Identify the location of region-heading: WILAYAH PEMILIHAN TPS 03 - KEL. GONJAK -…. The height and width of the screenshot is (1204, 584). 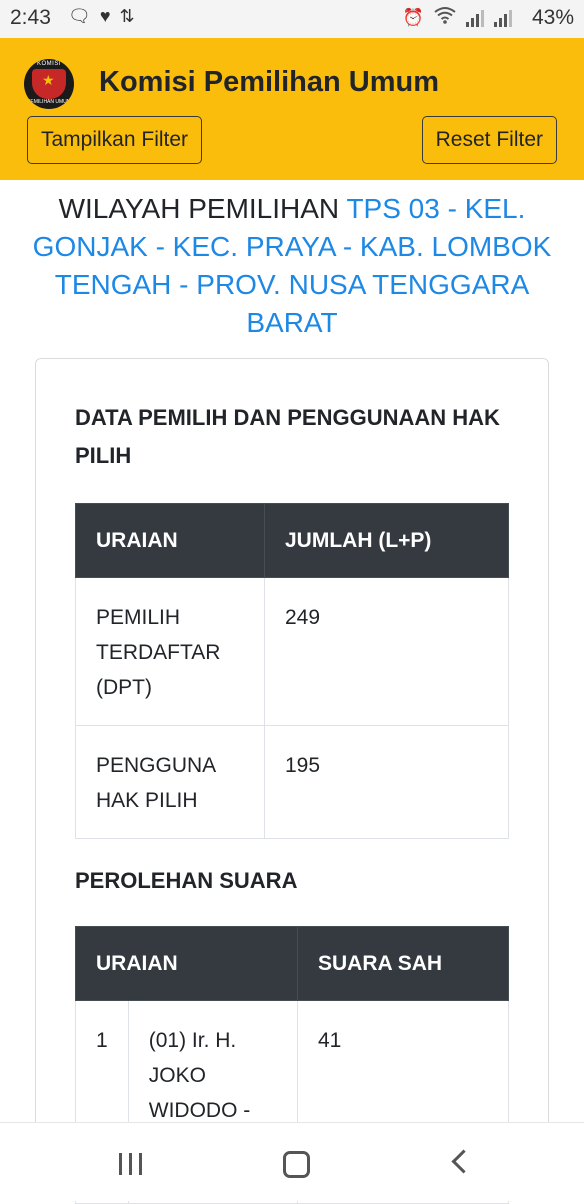
(292, 266).